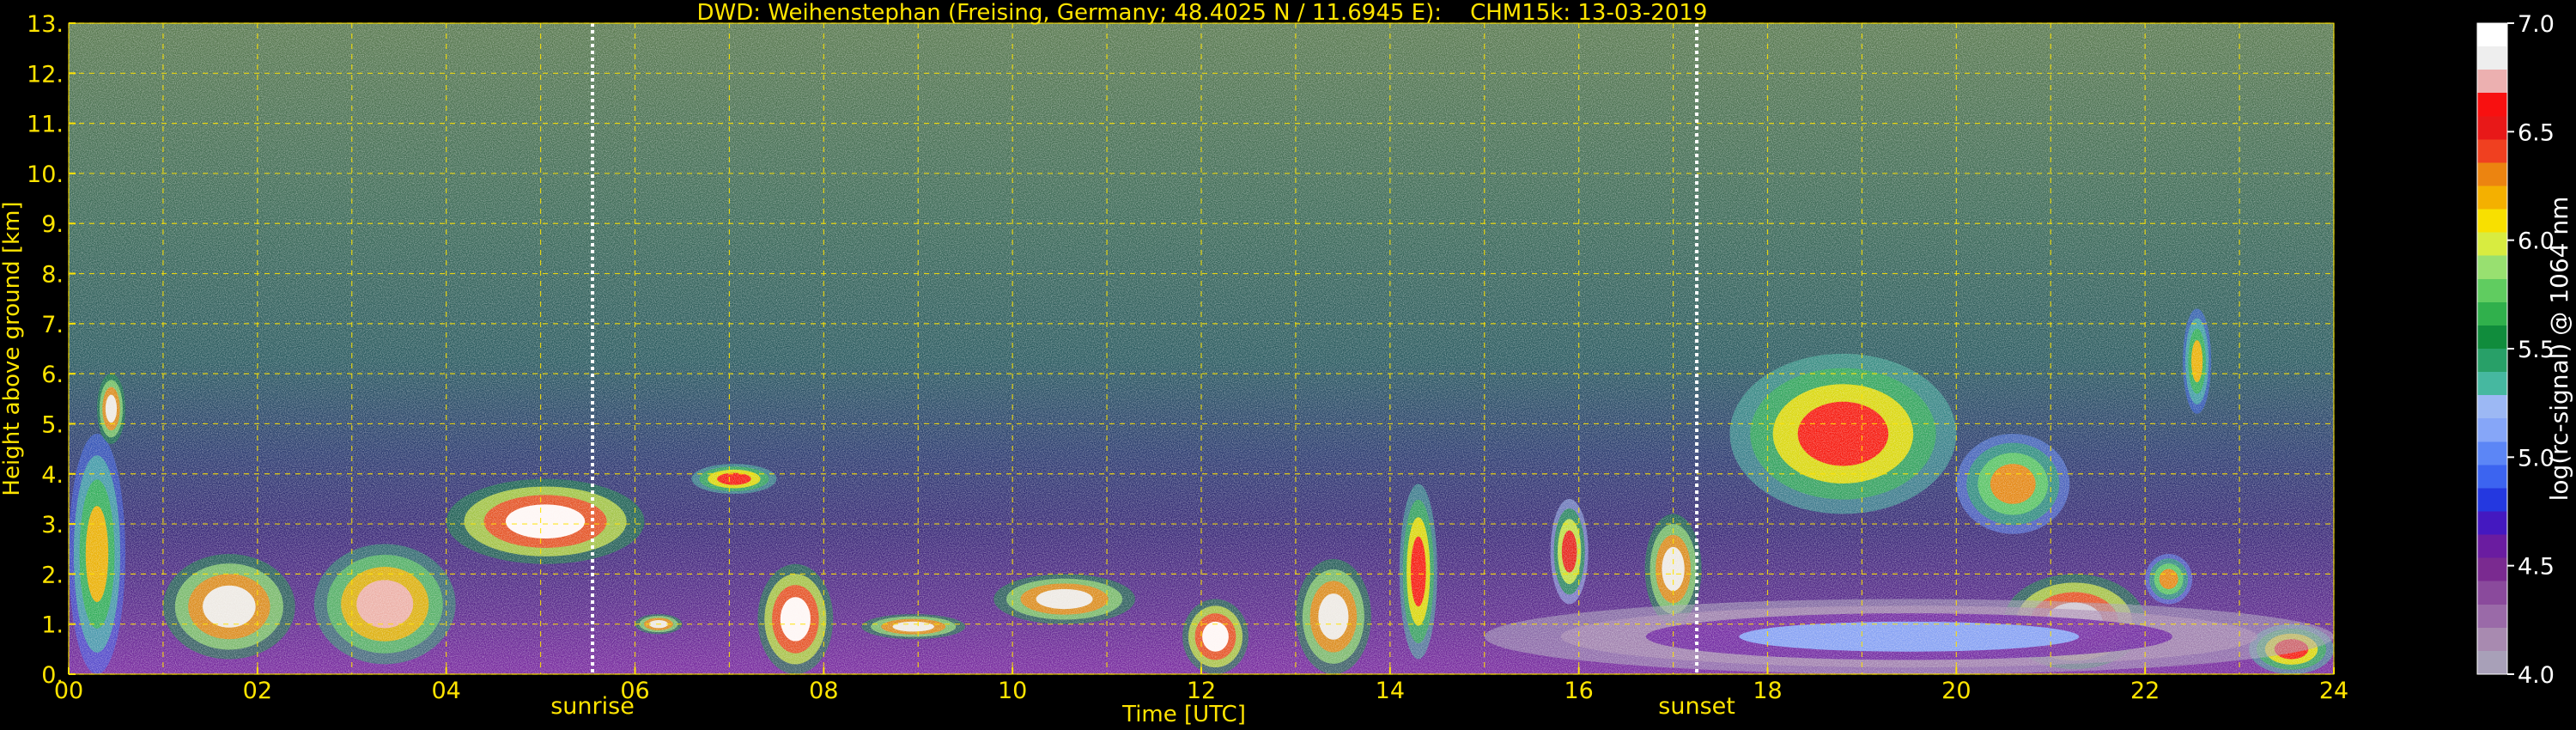 Image resolution: width=2576 pixels, height=730 pixels. Describe the element at coordinates (2536, 132) in the screenshot. I see `colorbar-tick-label: 6.5` at that location.